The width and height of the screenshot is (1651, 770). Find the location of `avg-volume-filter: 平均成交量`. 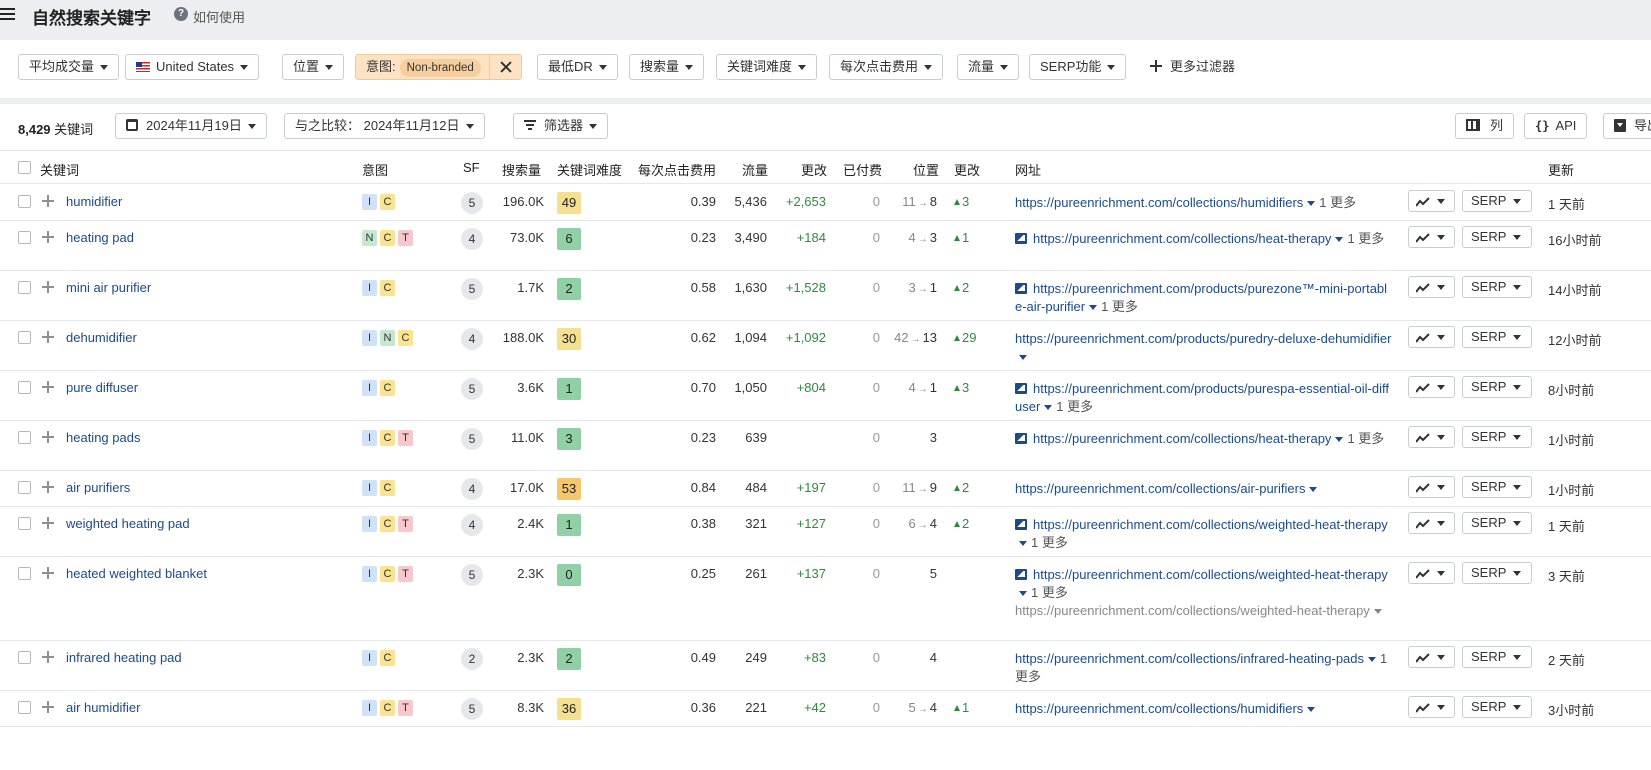

avg-volume-filter: 平均成交量 is located at coordinates (69, 67).